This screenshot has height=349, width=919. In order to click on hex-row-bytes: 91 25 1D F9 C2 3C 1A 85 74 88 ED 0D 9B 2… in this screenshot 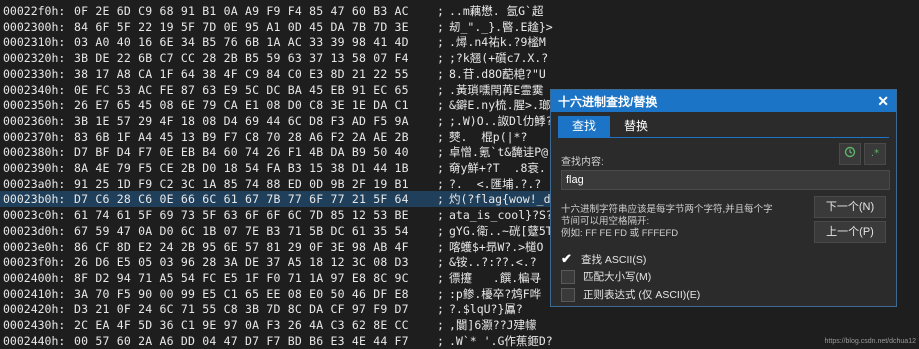, I will do `click(241, 184)`.